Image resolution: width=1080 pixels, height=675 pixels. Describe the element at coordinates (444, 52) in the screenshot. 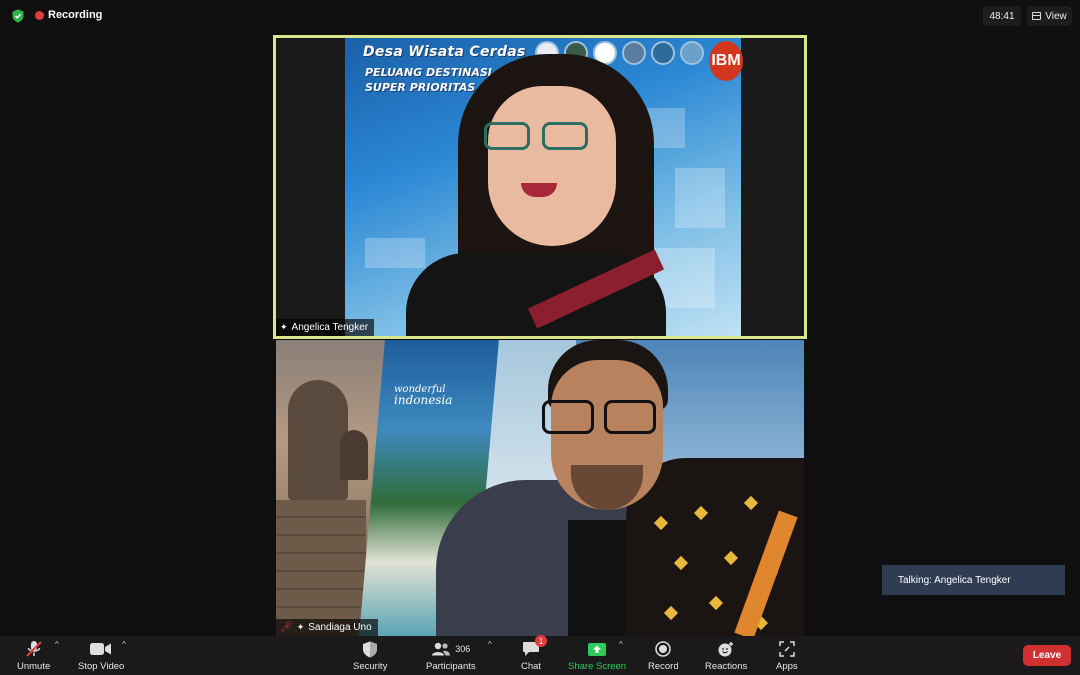

I see `banner-title: Desa Wisata Cerdas` at that location.